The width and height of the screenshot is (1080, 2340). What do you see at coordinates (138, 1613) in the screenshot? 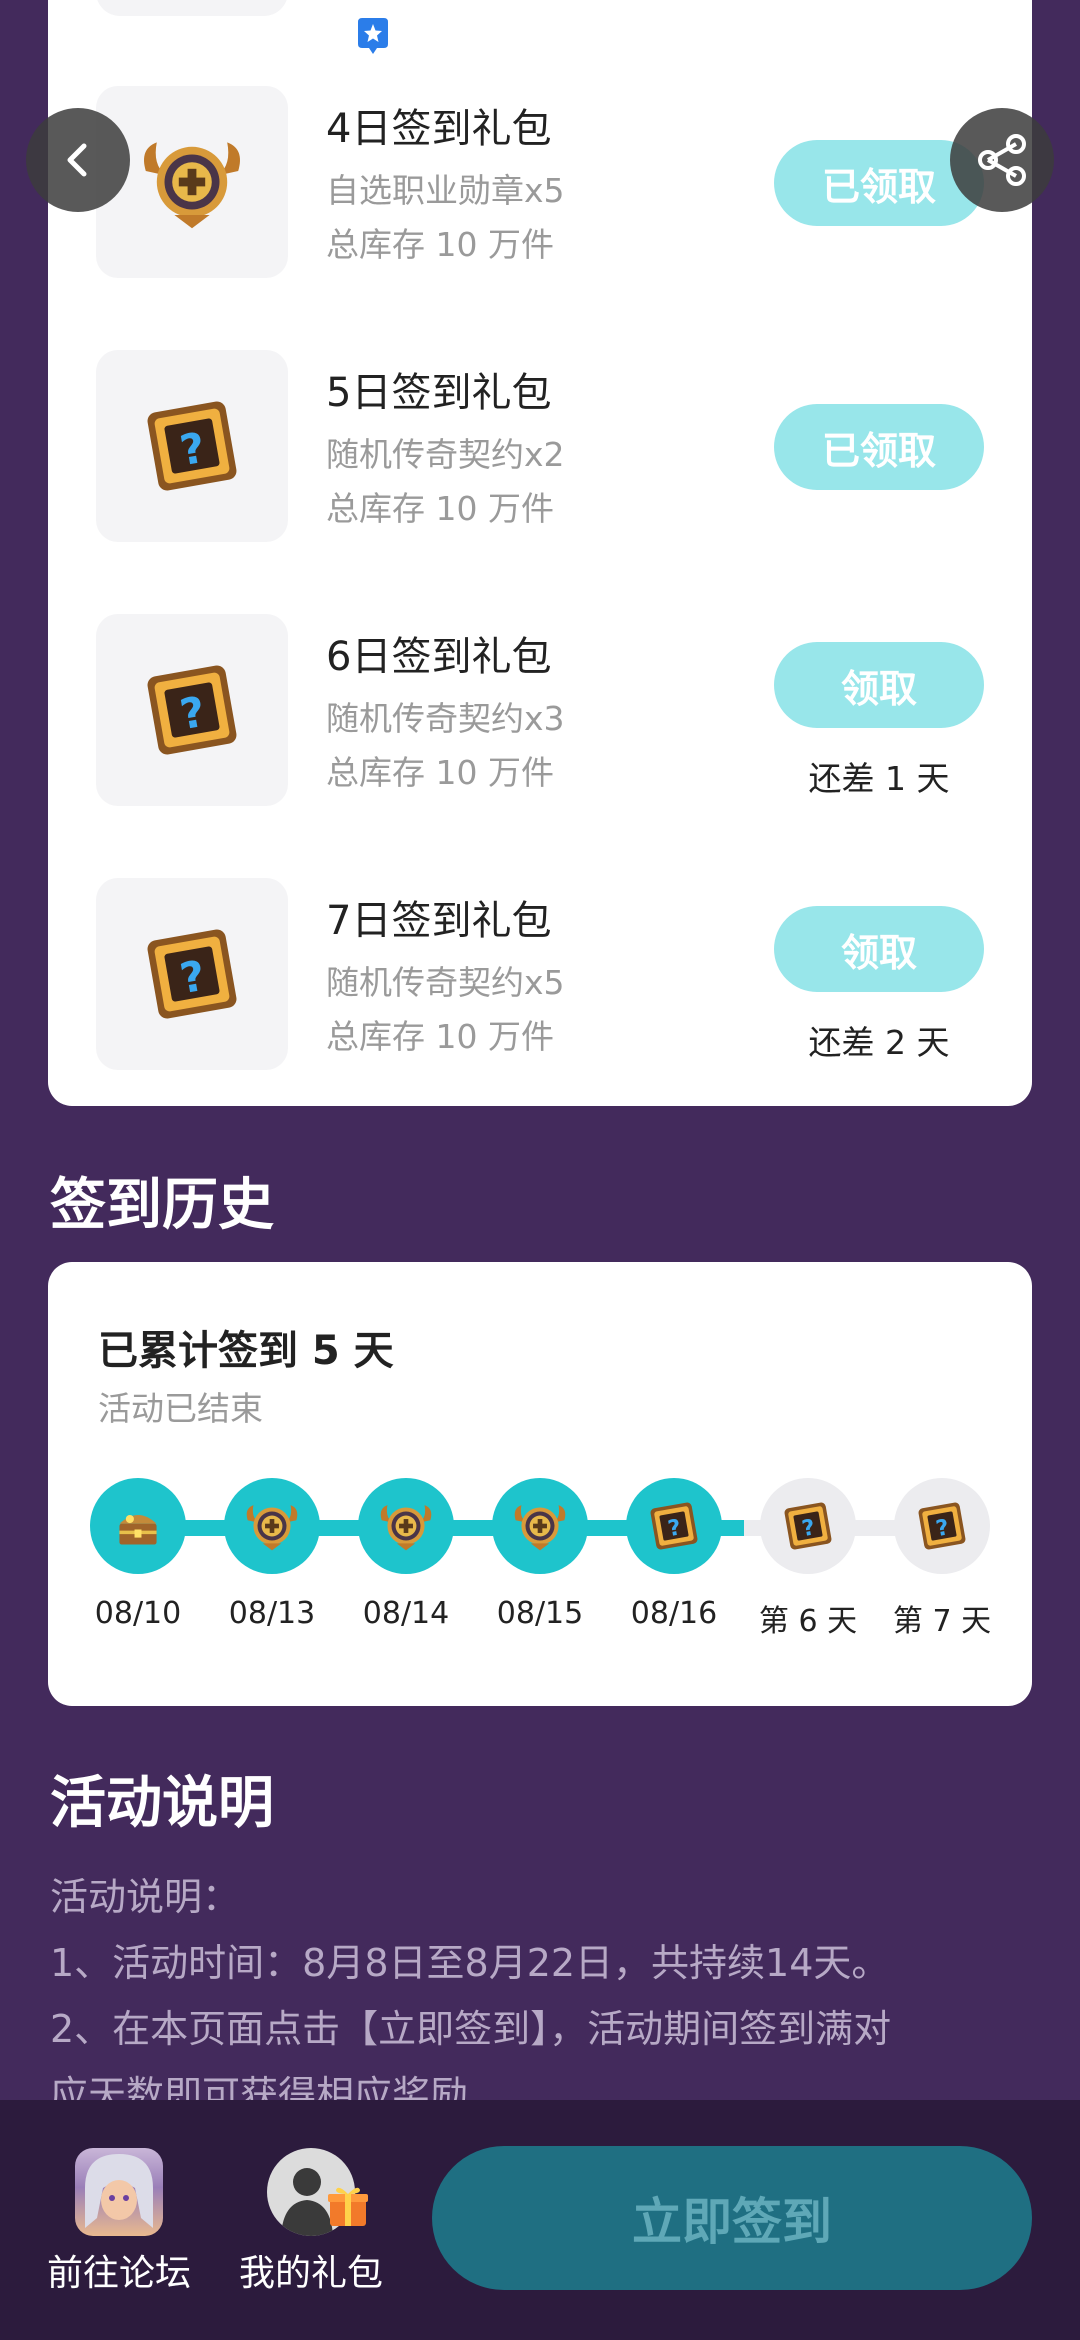
I see `history-day-label: 08/10` at bounding box center [138, 1613].